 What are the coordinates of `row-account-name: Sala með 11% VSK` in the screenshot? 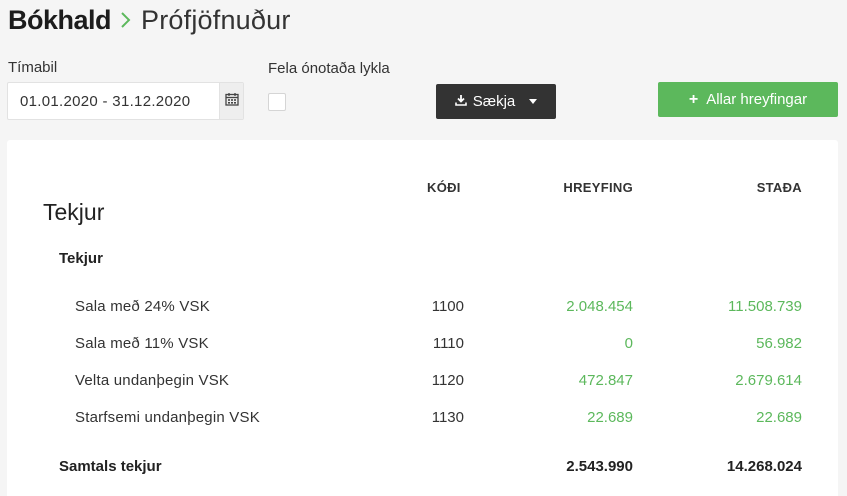 It's located at (142, 343).